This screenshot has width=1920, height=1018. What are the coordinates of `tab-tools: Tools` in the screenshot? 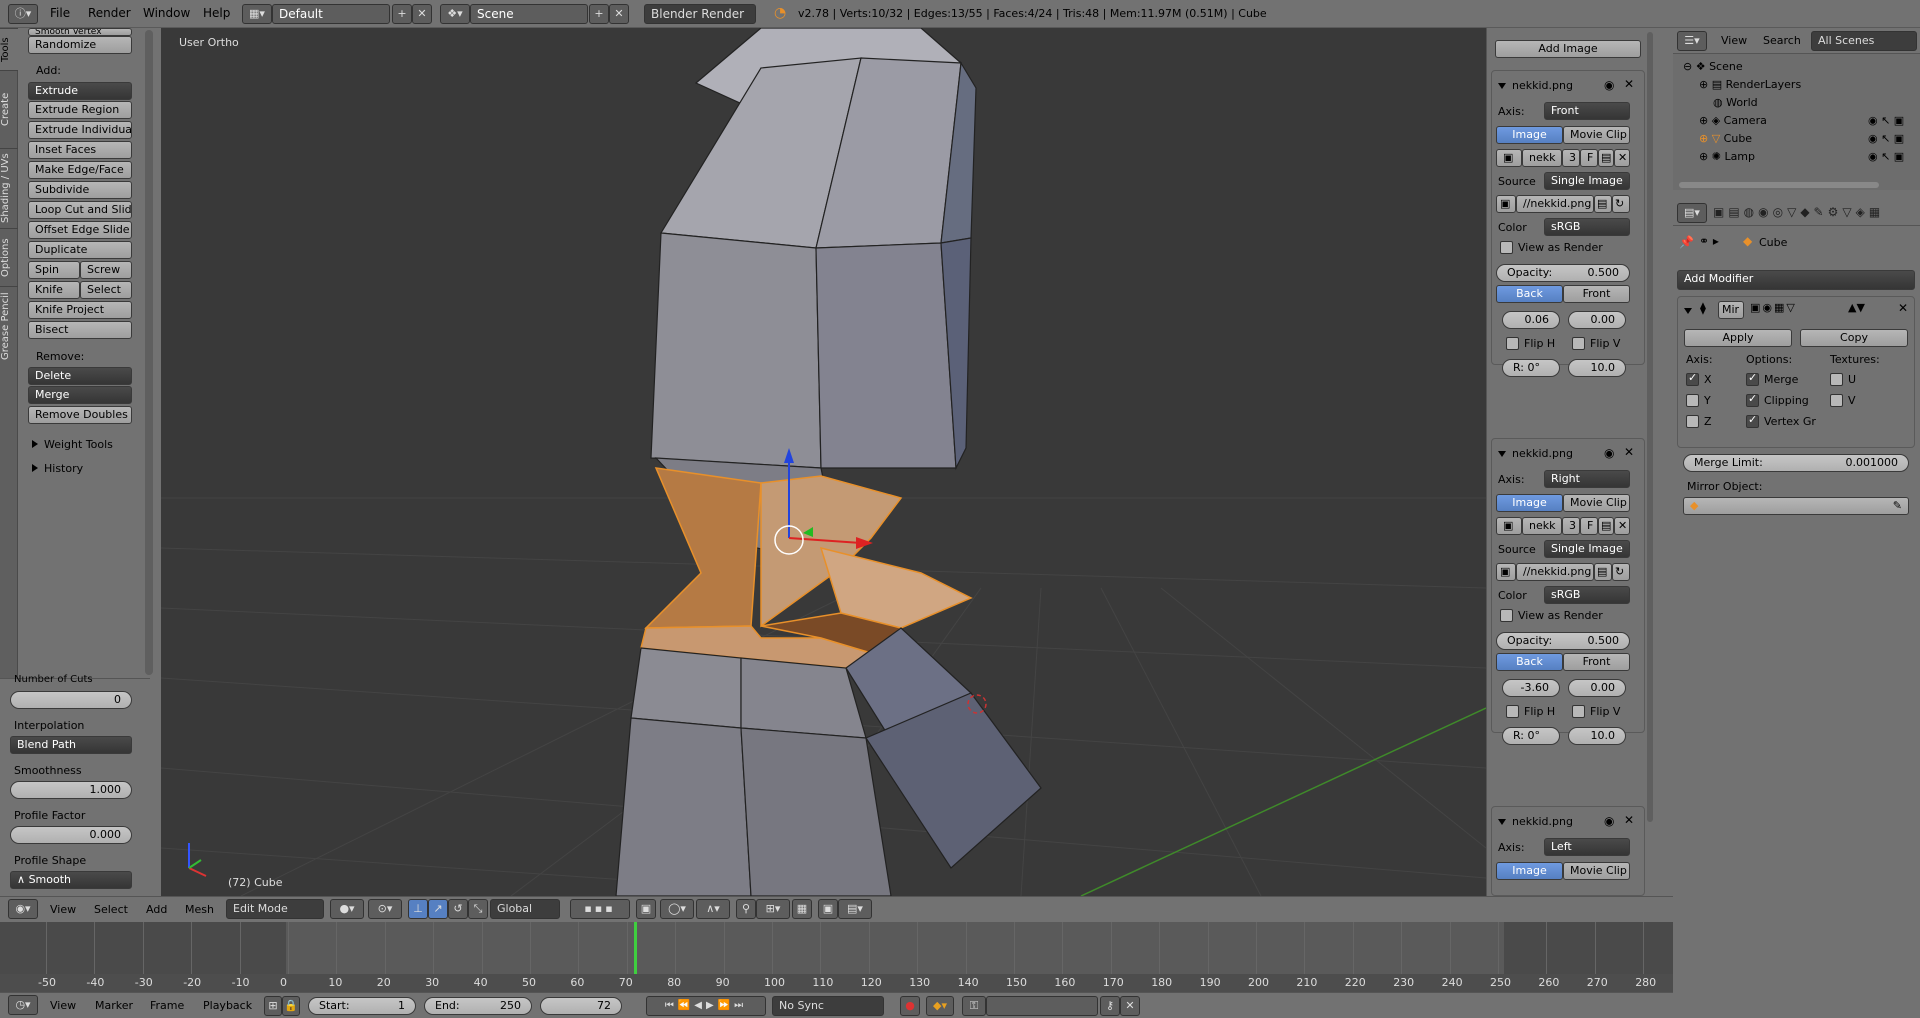 It's located at (9, 49).